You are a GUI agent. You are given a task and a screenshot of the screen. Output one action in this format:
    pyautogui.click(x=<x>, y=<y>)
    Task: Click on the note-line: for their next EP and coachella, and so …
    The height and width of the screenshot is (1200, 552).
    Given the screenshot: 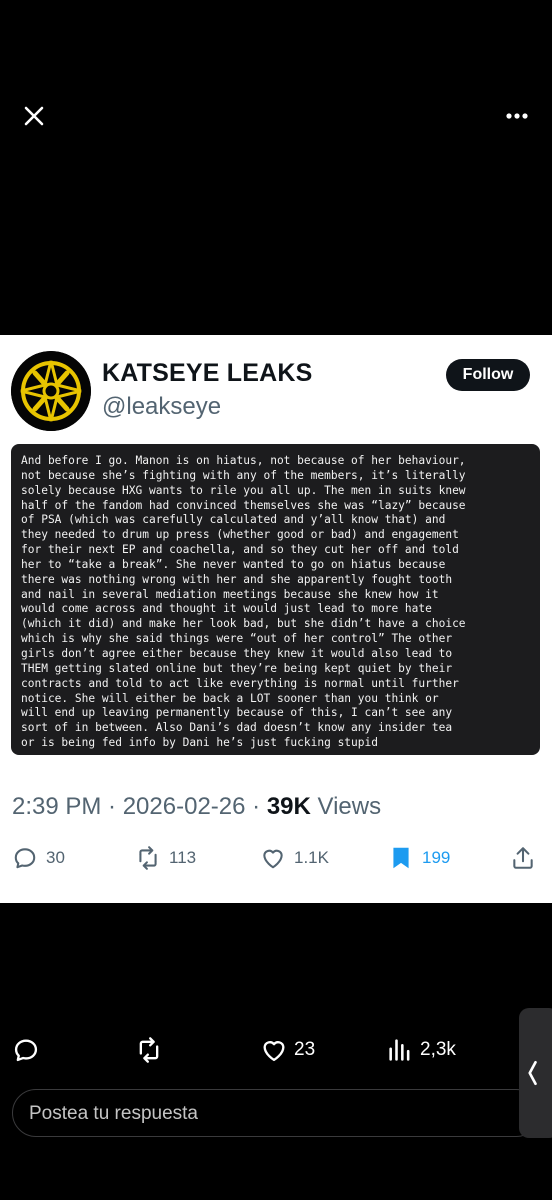 What is the action you would take?
    pyautogui.click(x=240, y=550)
    